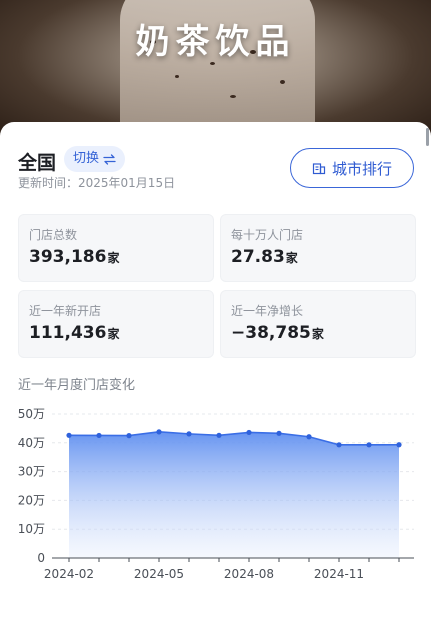 The height and width of the screenshot is (618, 431). I want to click on chart-title: 近一年月度门店变化, so click(77, 385).